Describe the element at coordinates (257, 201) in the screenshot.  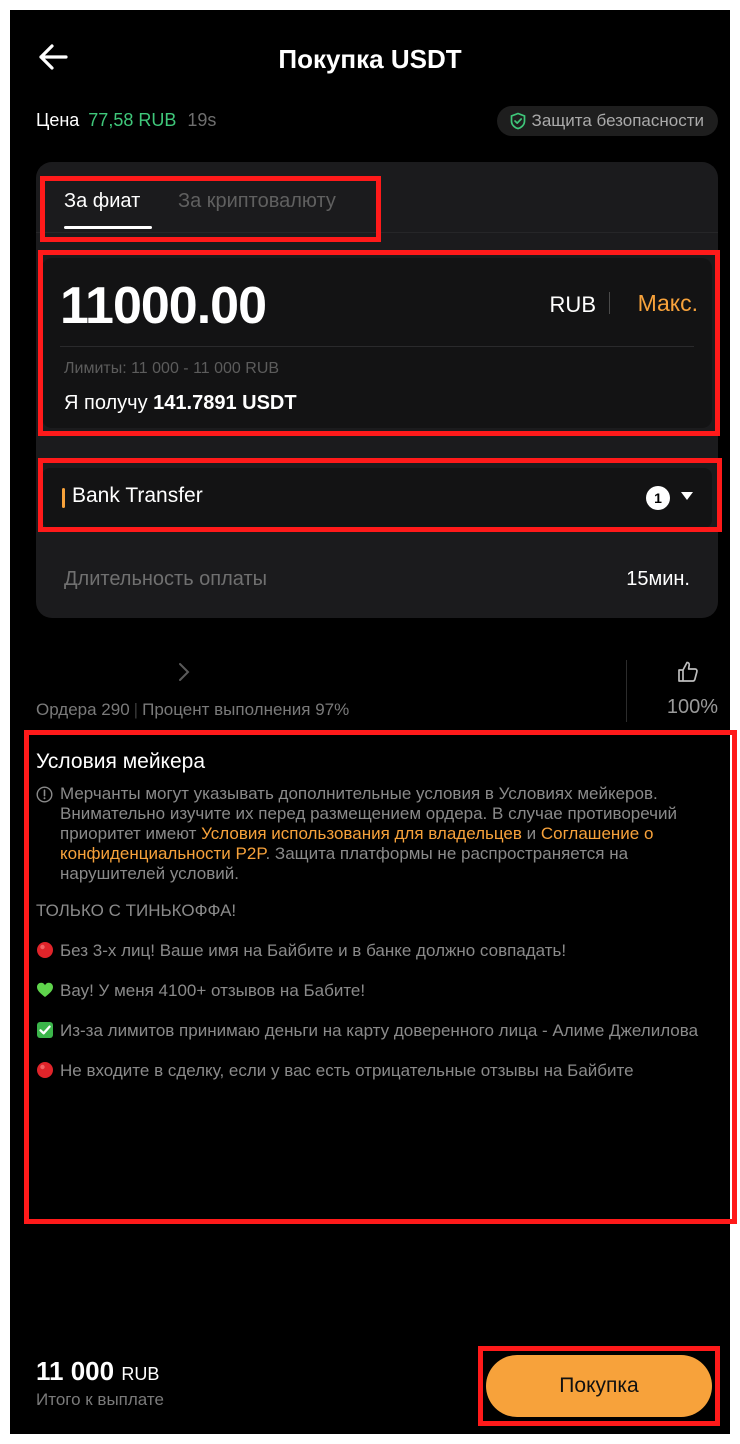
I see `tab-crypto: За криптовалюту` at that location.